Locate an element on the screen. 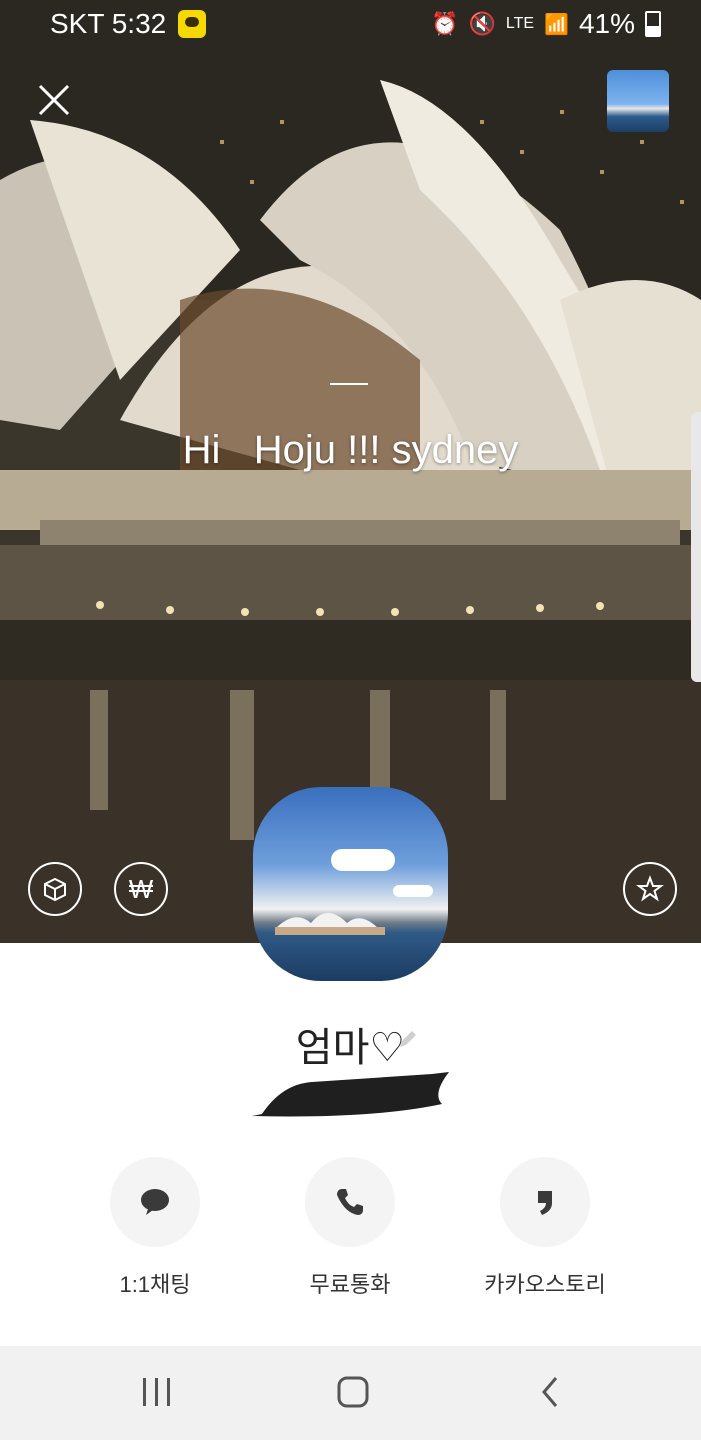  carrier-time: SKT 5:32 is located at coordinates (108, 23).